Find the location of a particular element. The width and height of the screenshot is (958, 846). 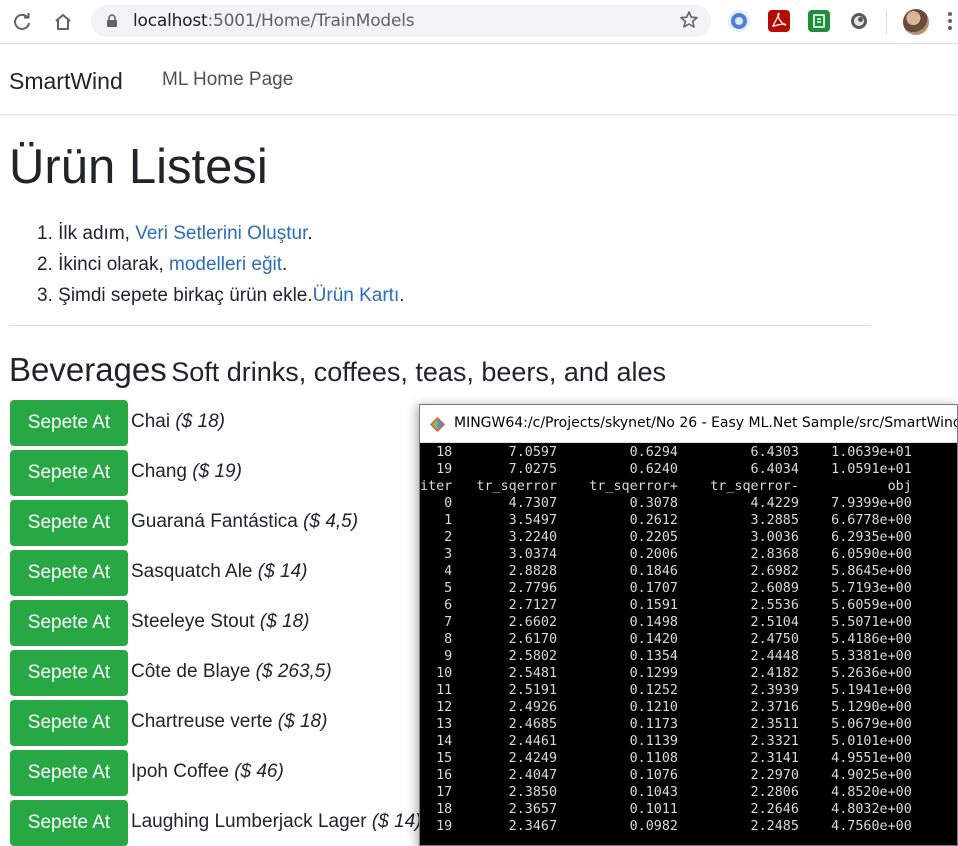

reload-icon is located at coordinates (22, 22).